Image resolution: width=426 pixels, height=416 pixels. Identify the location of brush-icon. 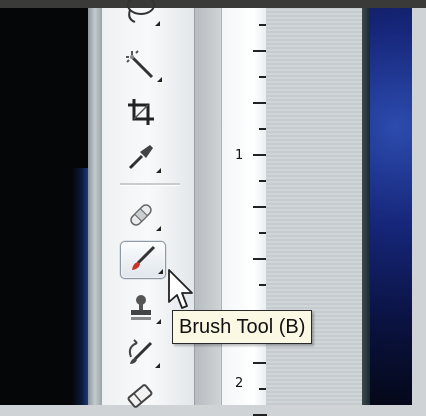
(143, 260).